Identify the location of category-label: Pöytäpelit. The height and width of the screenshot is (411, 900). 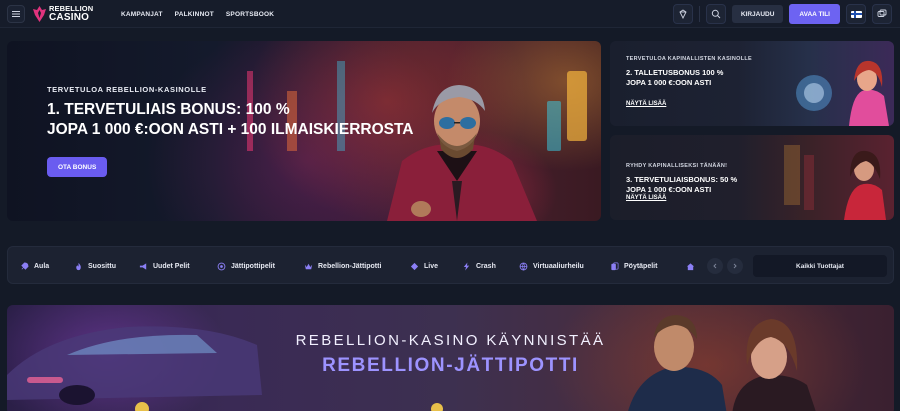
(641, 266).